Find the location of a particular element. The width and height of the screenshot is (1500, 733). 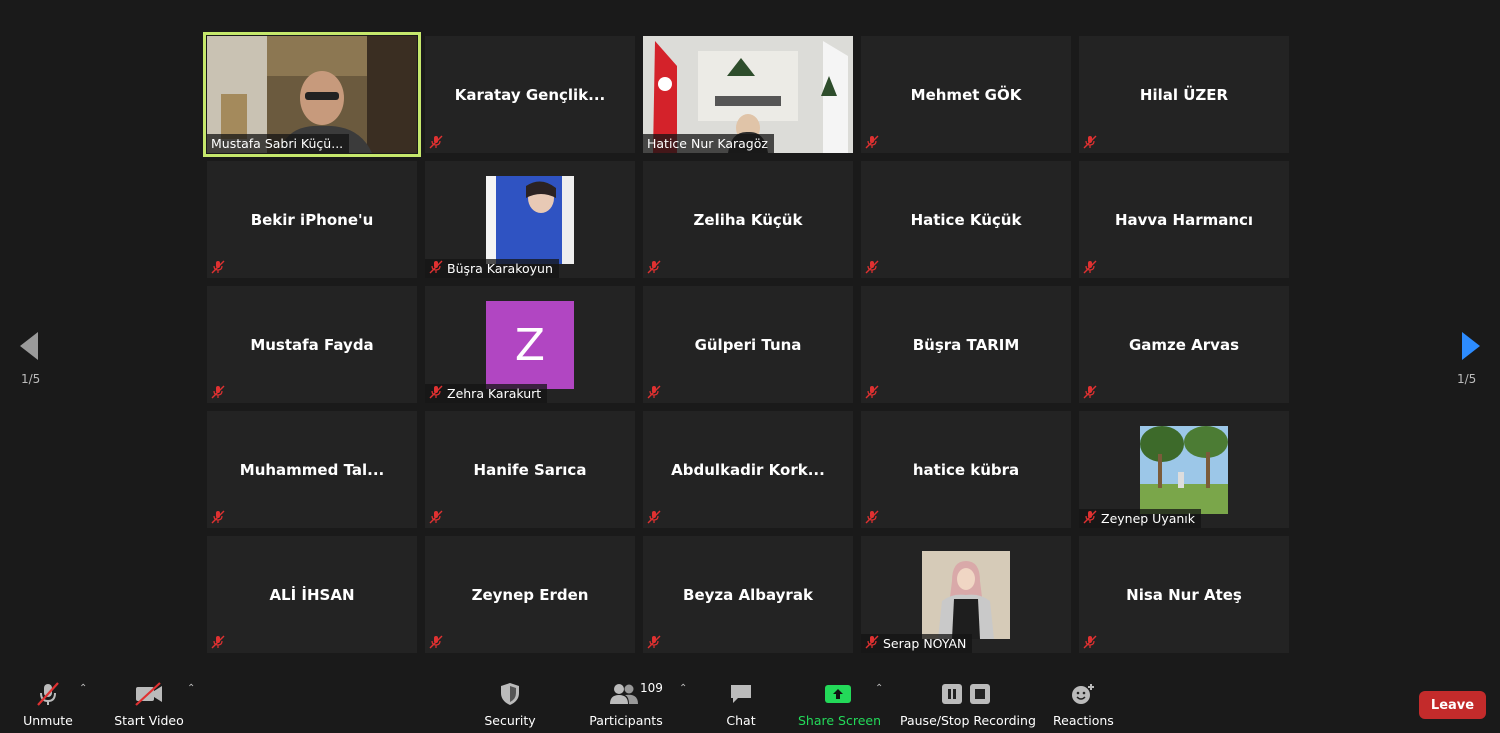

participant-tile: hatice kübra is located at coordinates (966, 469).